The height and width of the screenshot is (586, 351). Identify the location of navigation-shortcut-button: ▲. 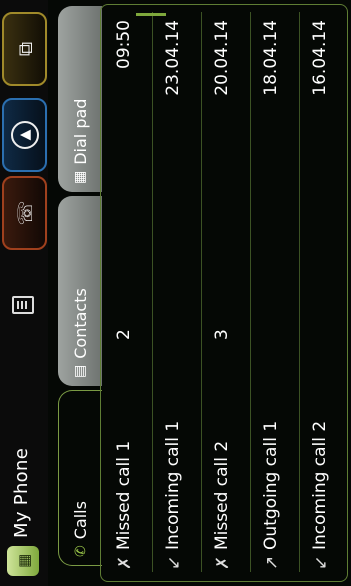
(24, 135).